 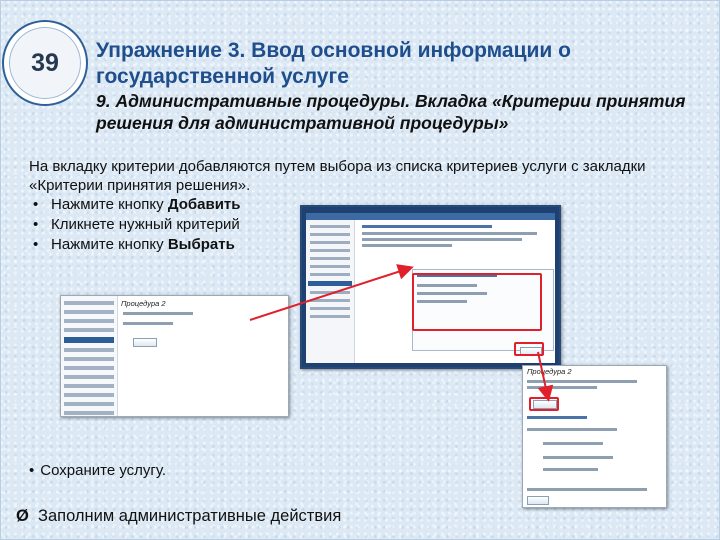 What do you see at coordinates (22, 516) in the screenshot?
I see `arrow-bullet-icon: Ø` at bounding box center [22, 516].